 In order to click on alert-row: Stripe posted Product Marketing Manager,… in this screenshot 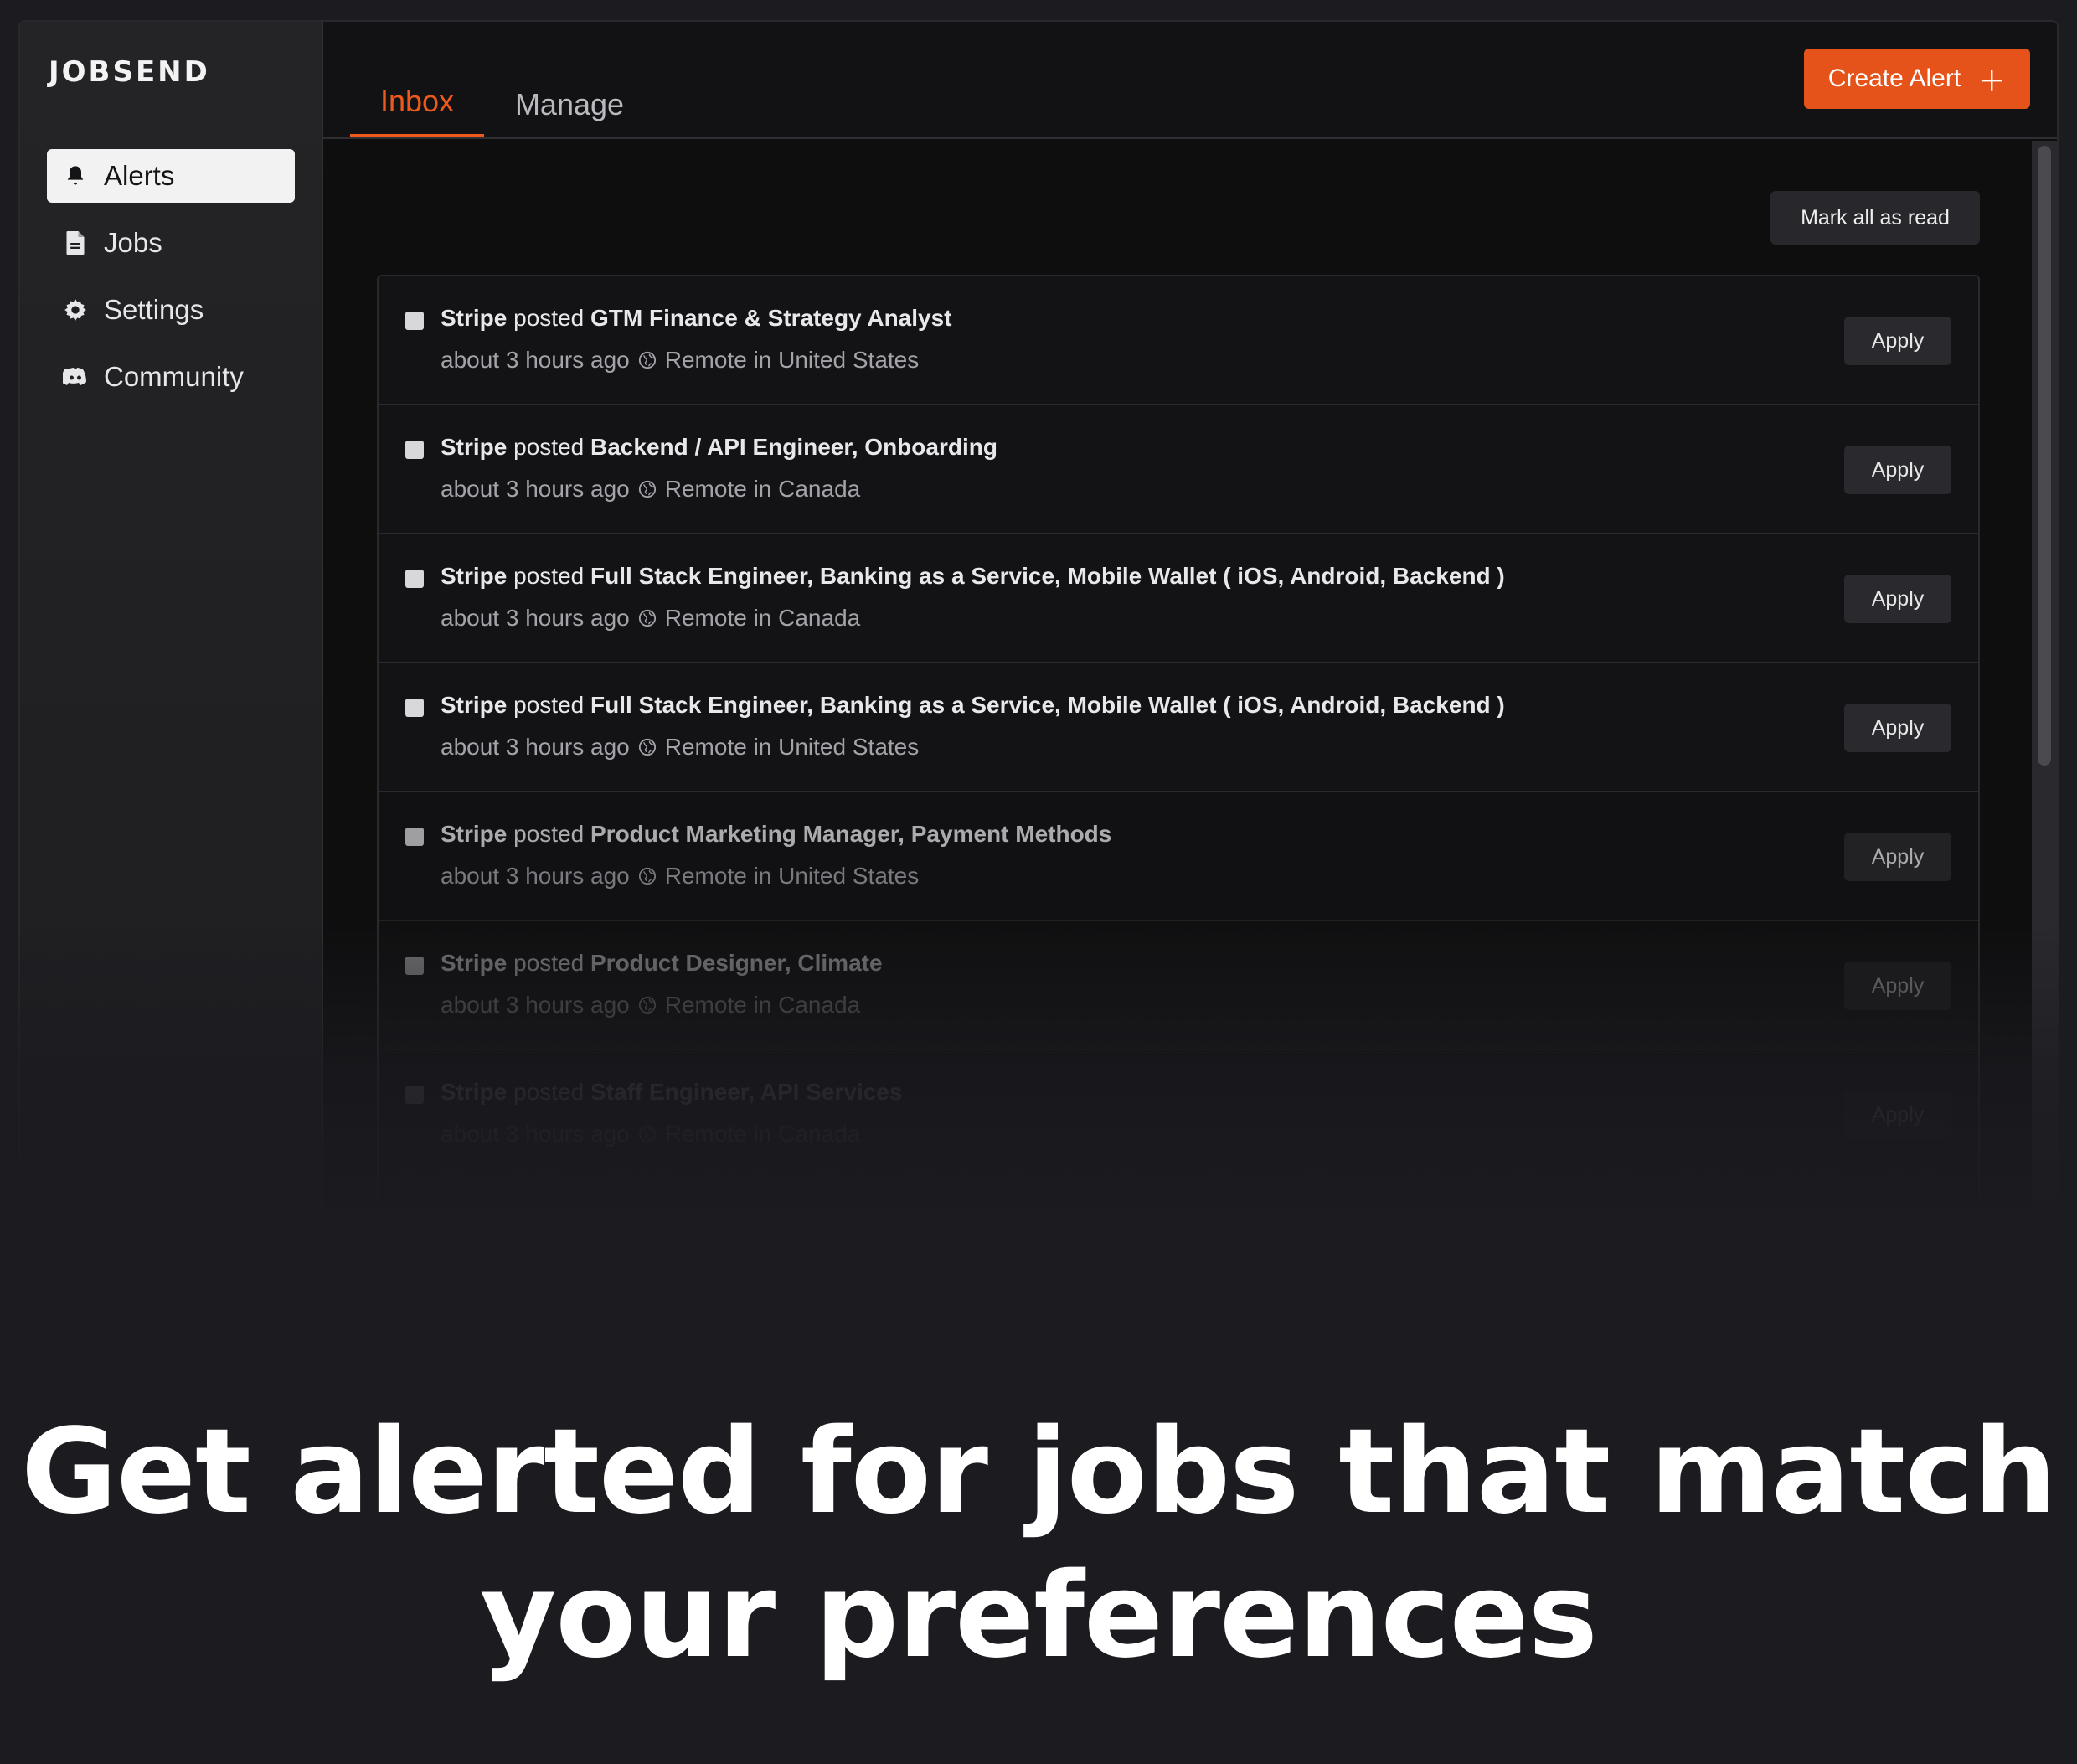, I will do `click(1178, 857)`.